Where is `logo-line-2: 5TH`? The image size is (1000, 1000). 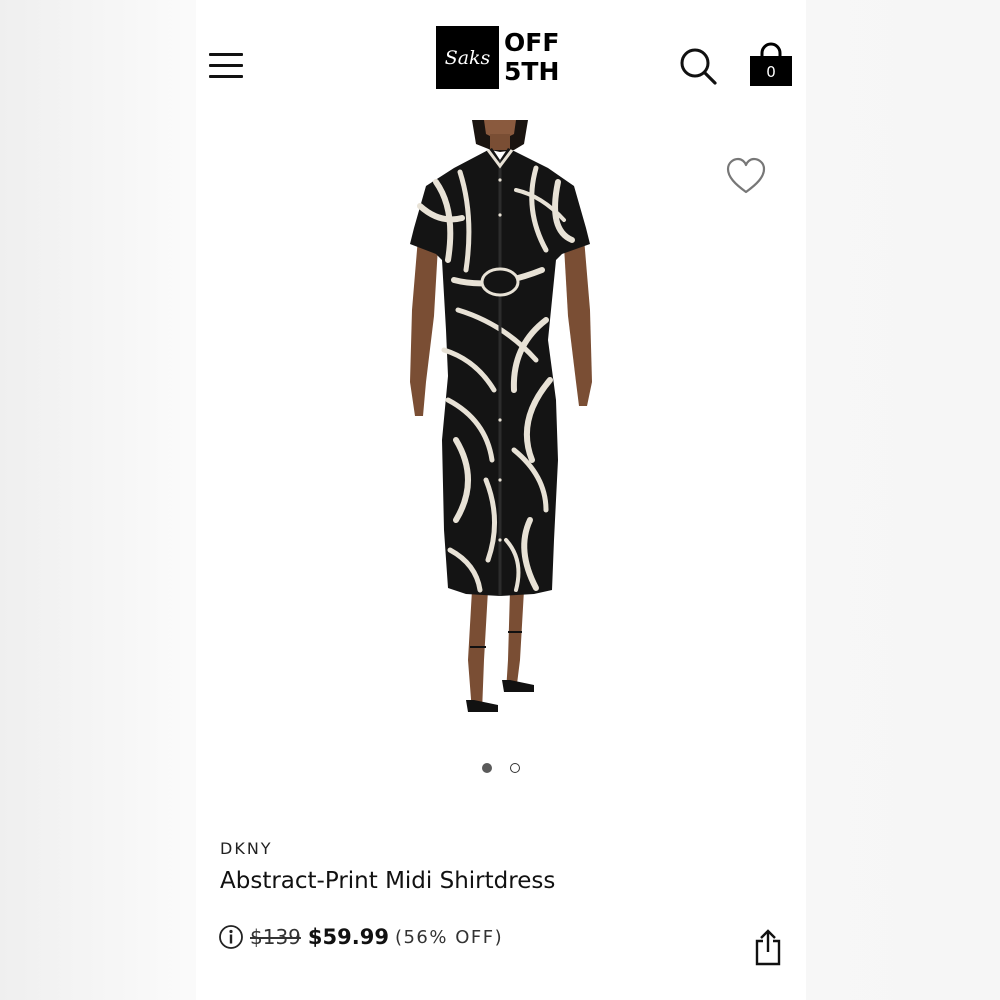
logo-line-2: 5TH is located at coordinates (532, 71).